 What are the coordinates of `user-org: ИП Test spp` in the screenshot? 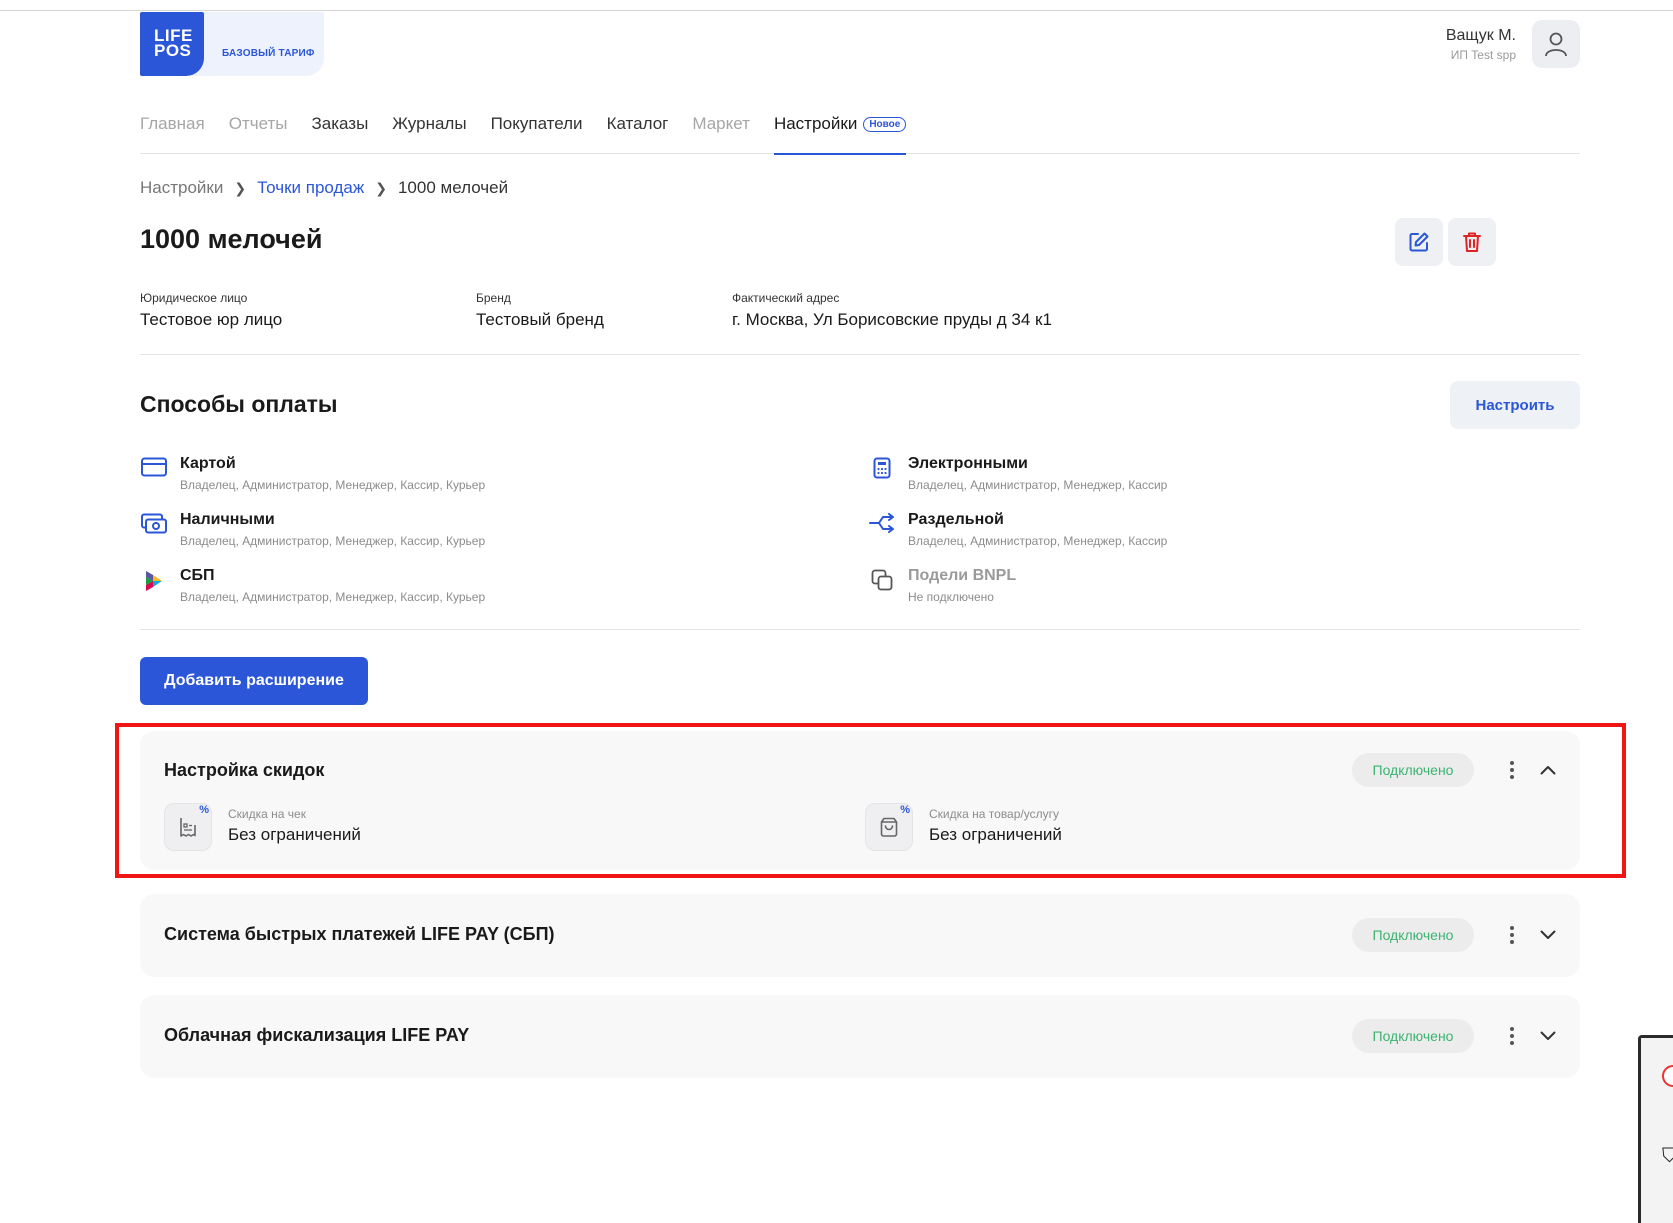 It's located at (1483, 54).